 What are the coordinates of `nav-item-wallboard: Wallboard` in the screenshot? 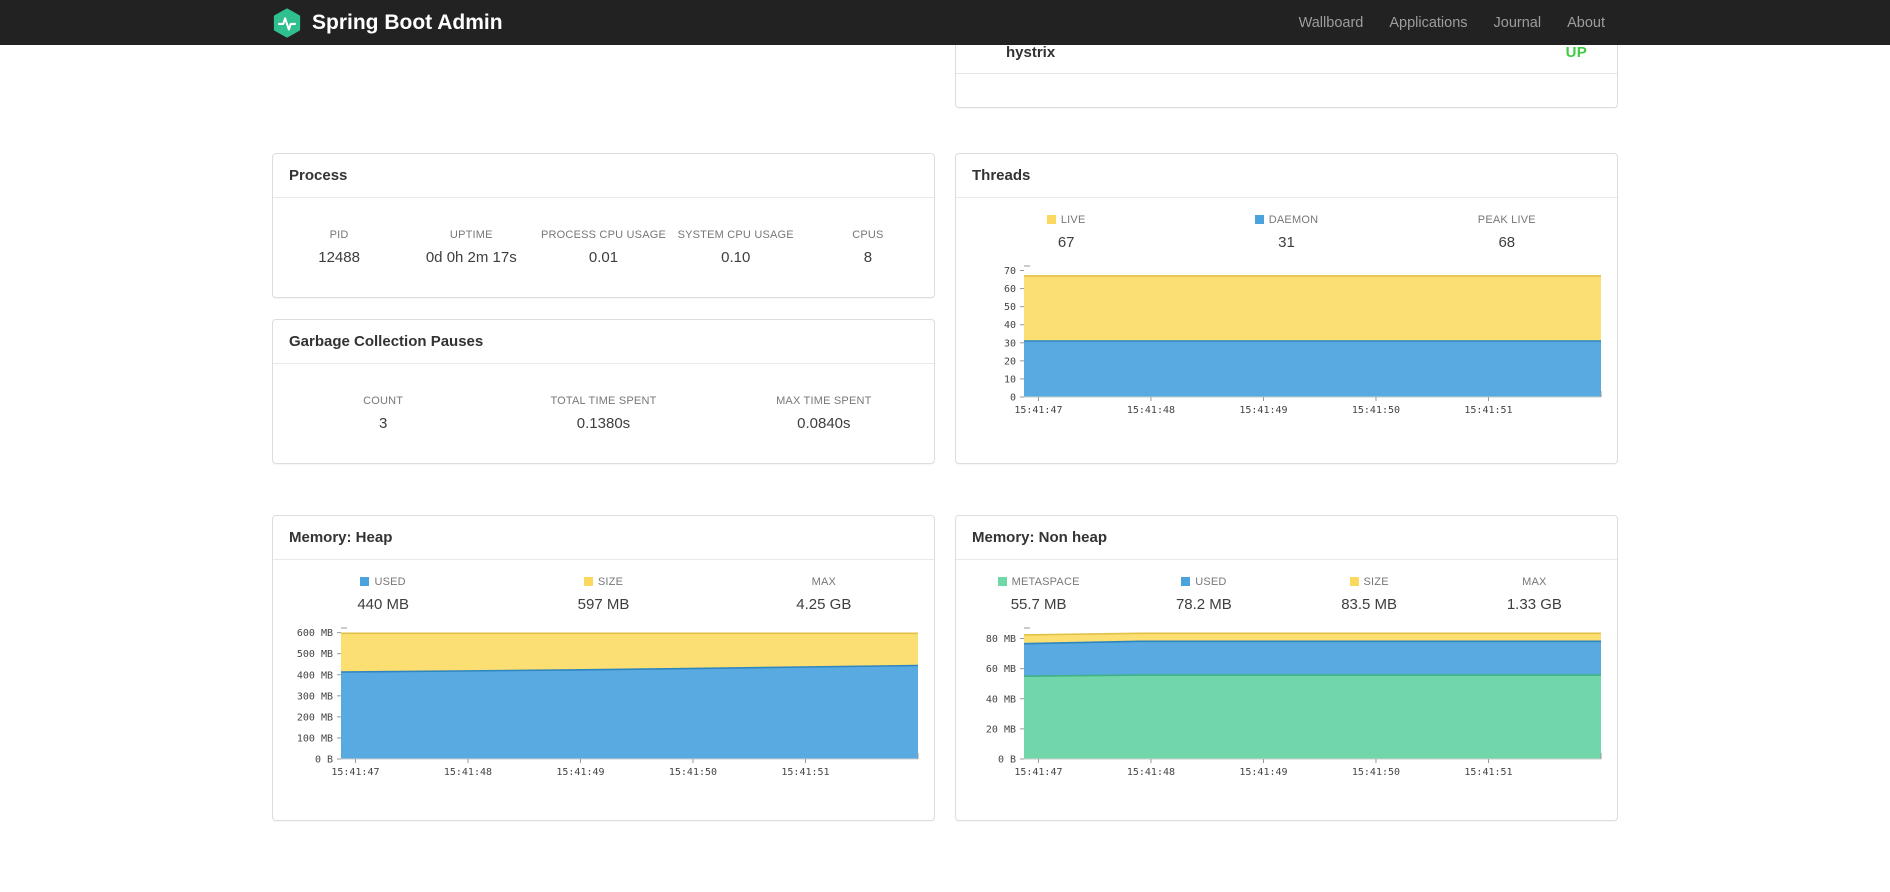 It's located at (1331, 22).